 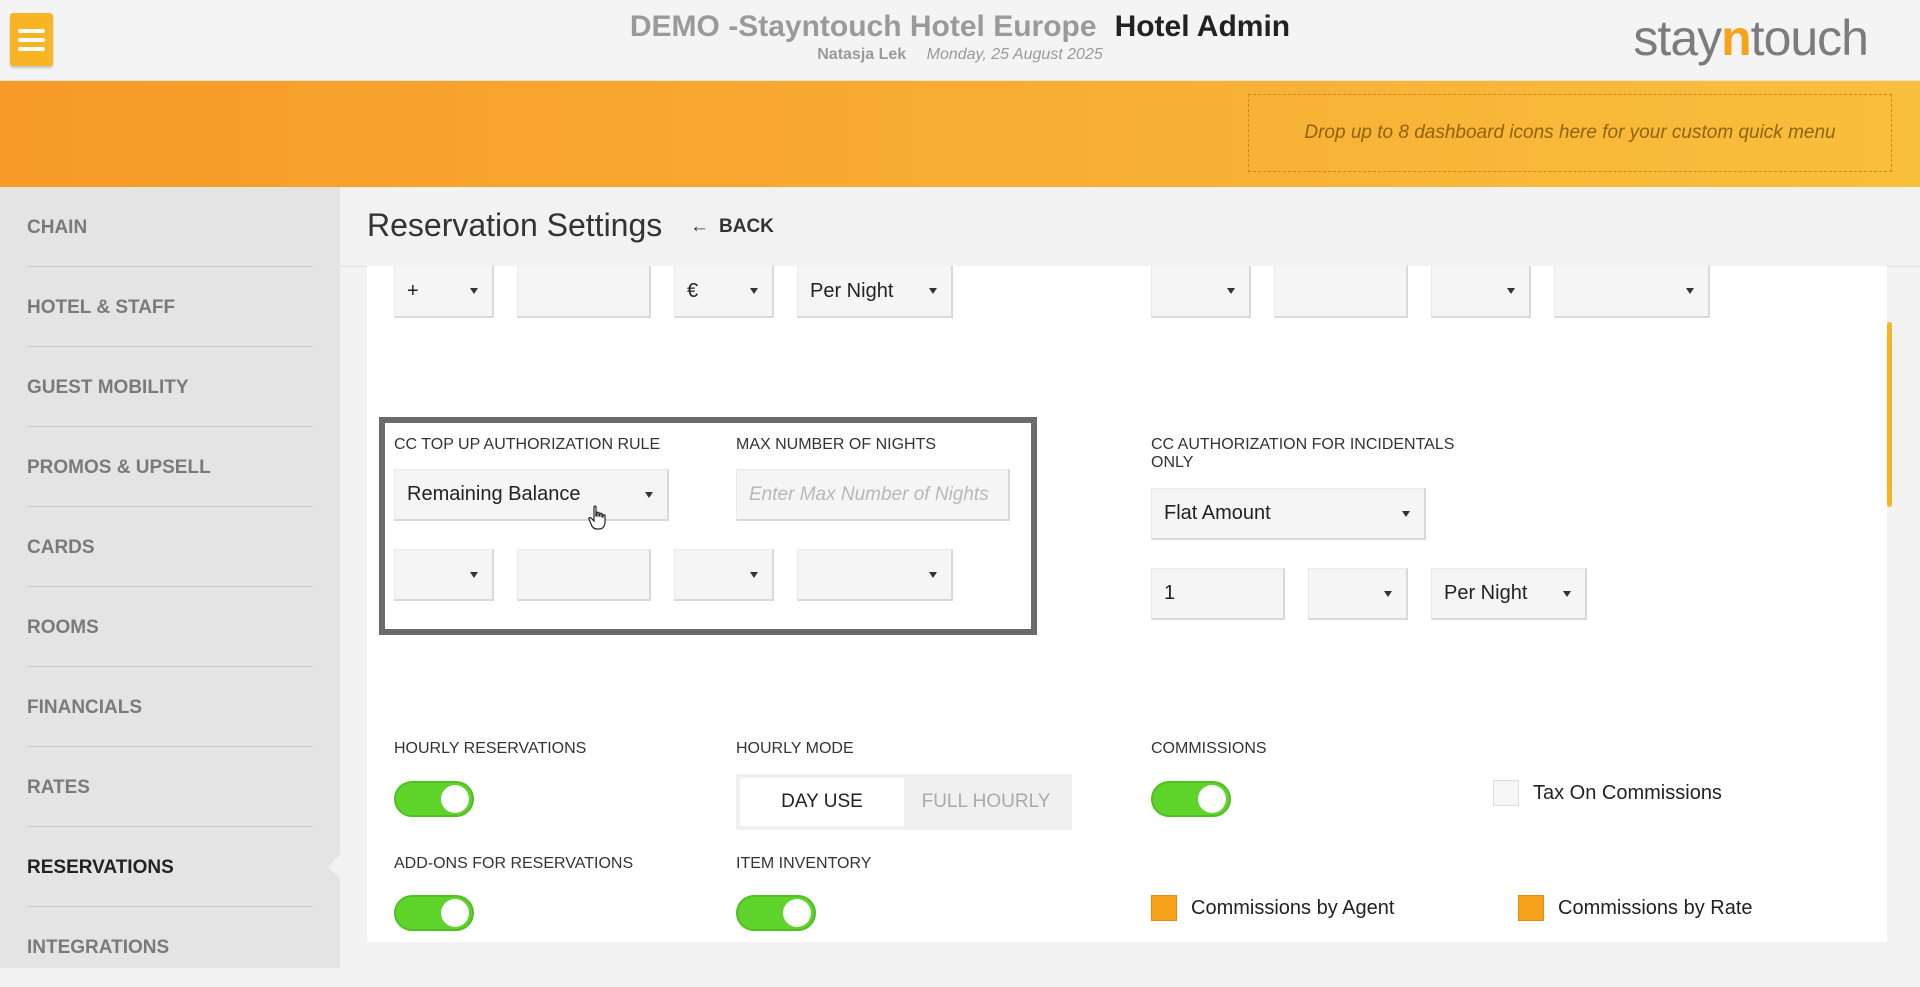 What do you see at coordinates (444, 575) in the screenshot?
I see `cc-topup-operator-select` at bounding box center [444, 575].